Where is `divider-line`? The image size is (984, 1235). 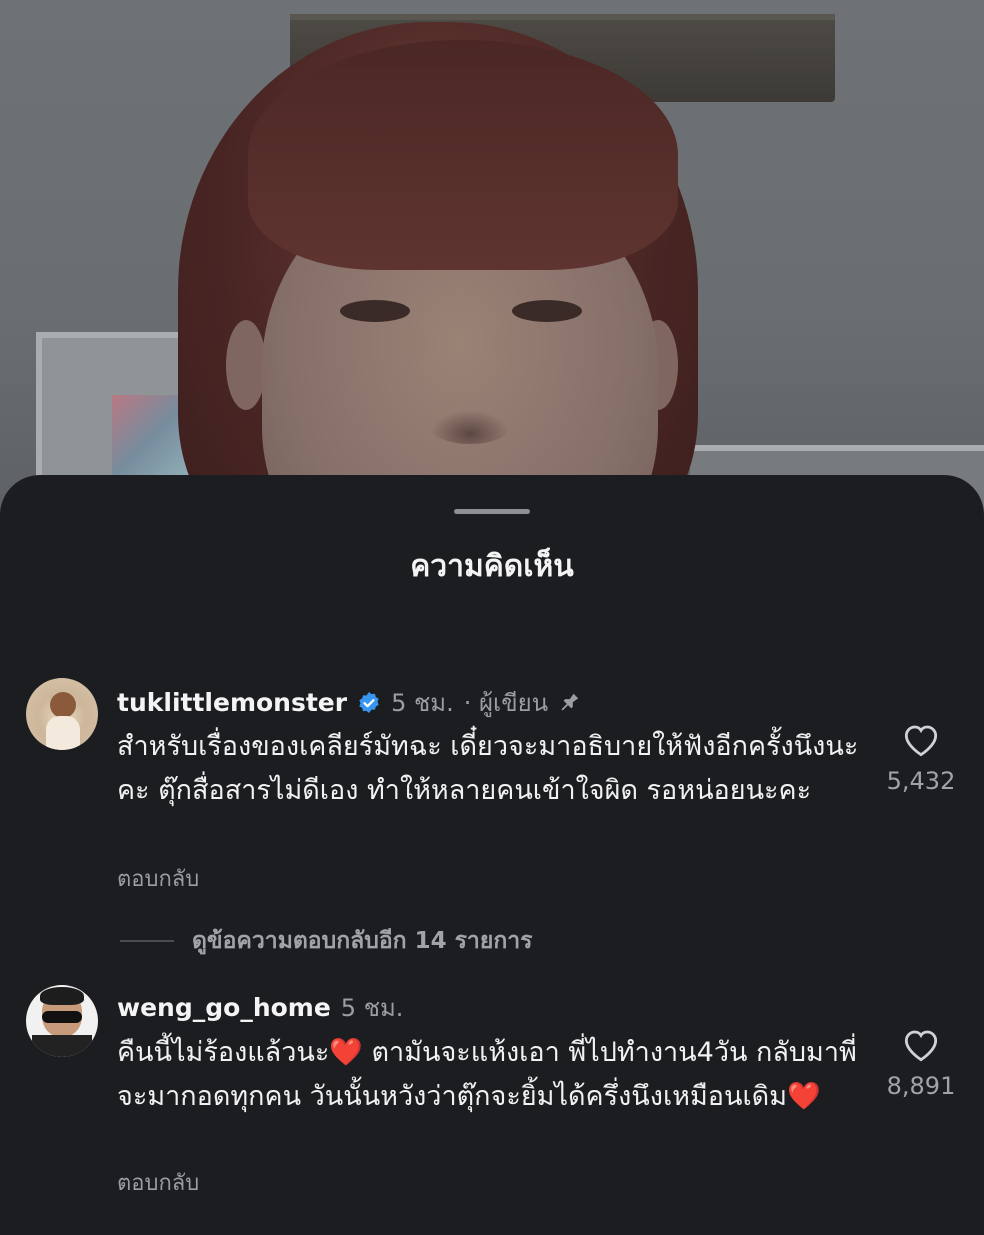
divider-line is located at coordinates (147, 941).